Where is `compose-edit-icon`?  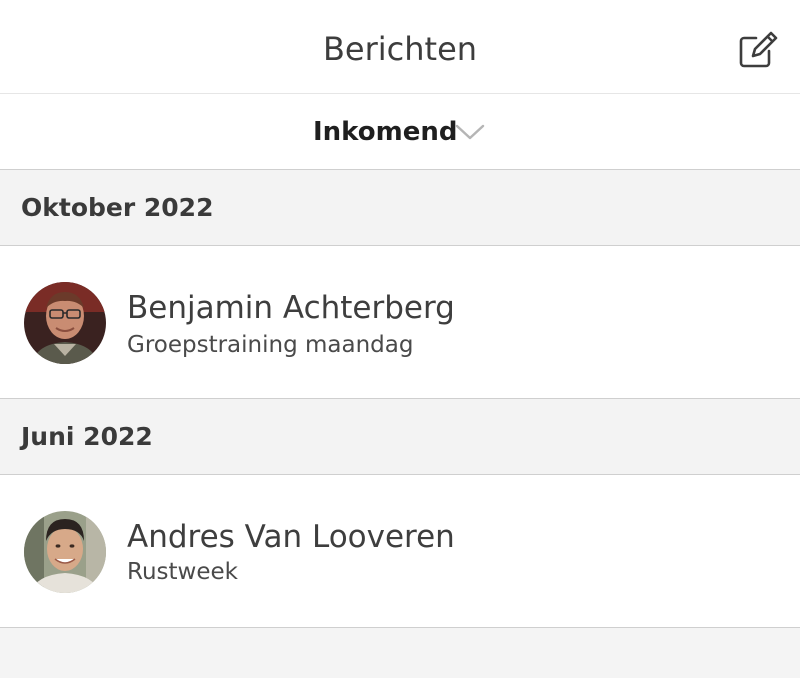
compose-edit-icon is located at coordinates (758, 49).